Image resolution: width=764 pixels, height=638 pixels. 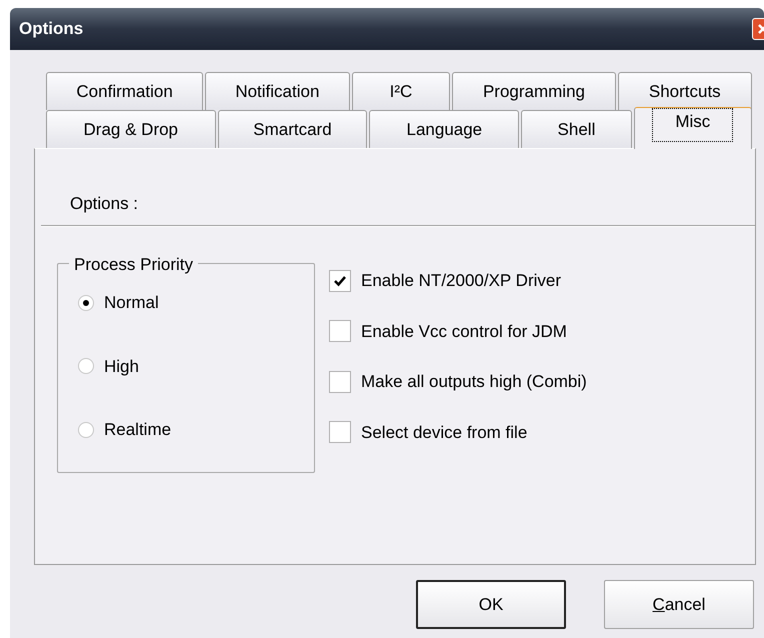 I want to click on tab: Programming, so click(x=534, y=91).